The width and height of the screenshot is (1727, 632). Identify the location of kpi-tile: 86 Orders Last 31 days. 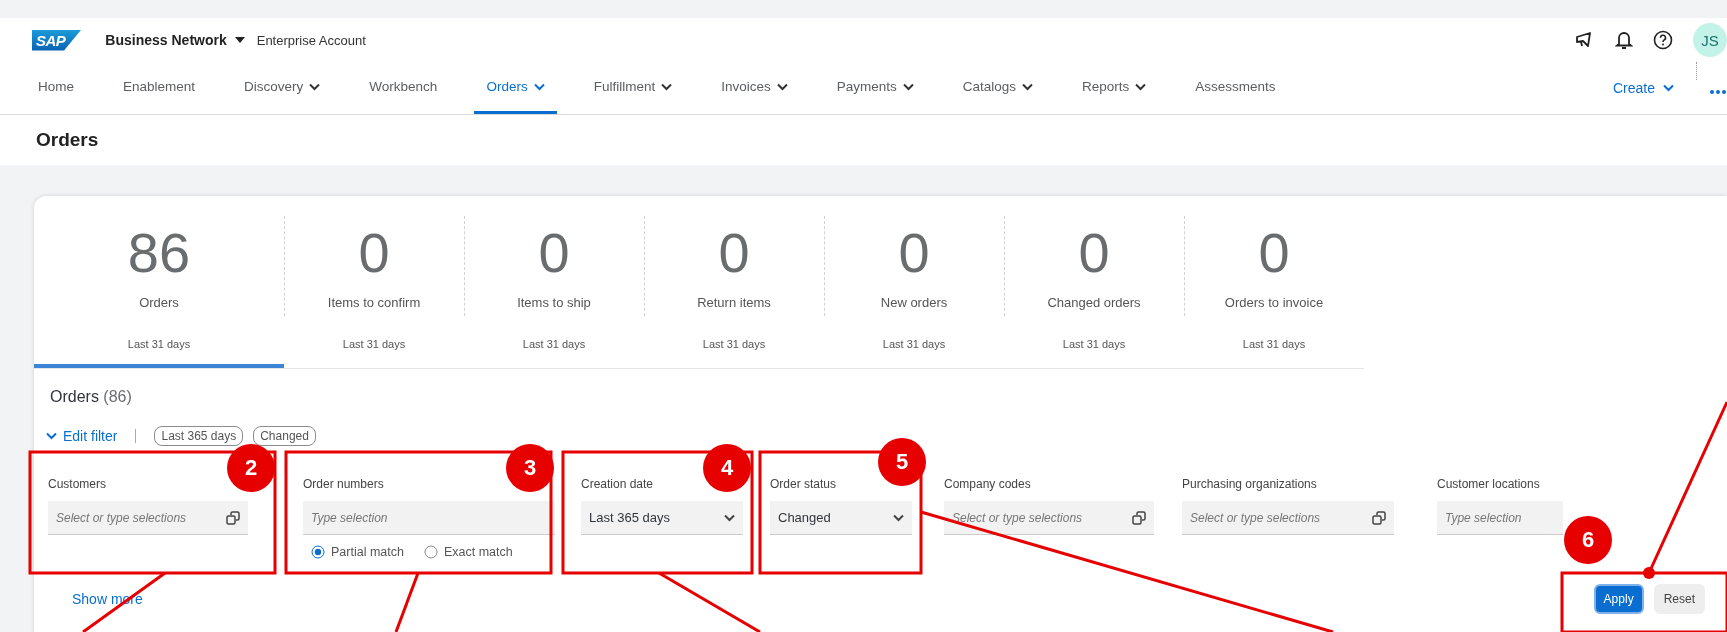
(159, 282).